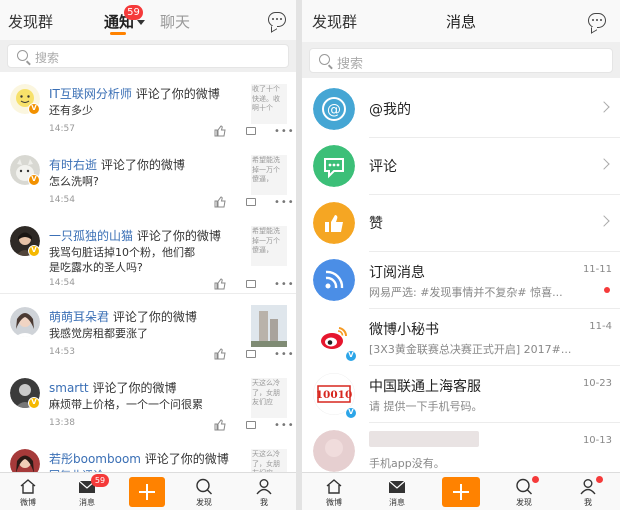 The width and height of the screenshot is (620, 510). I want to click on notification-row: 萌萌耳朵君 评论了你的微博 我感觉房租都要涨了 14:53 •••, so click(148, 331).